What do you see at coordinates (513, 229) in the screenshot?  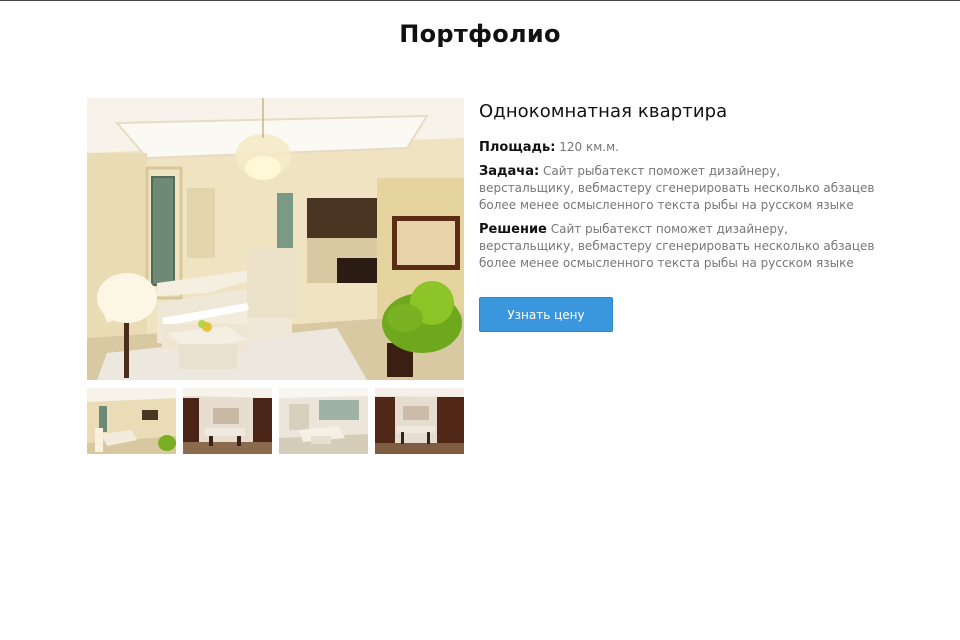 I see `solution-label: Решение` at bounding box center [513, 229].